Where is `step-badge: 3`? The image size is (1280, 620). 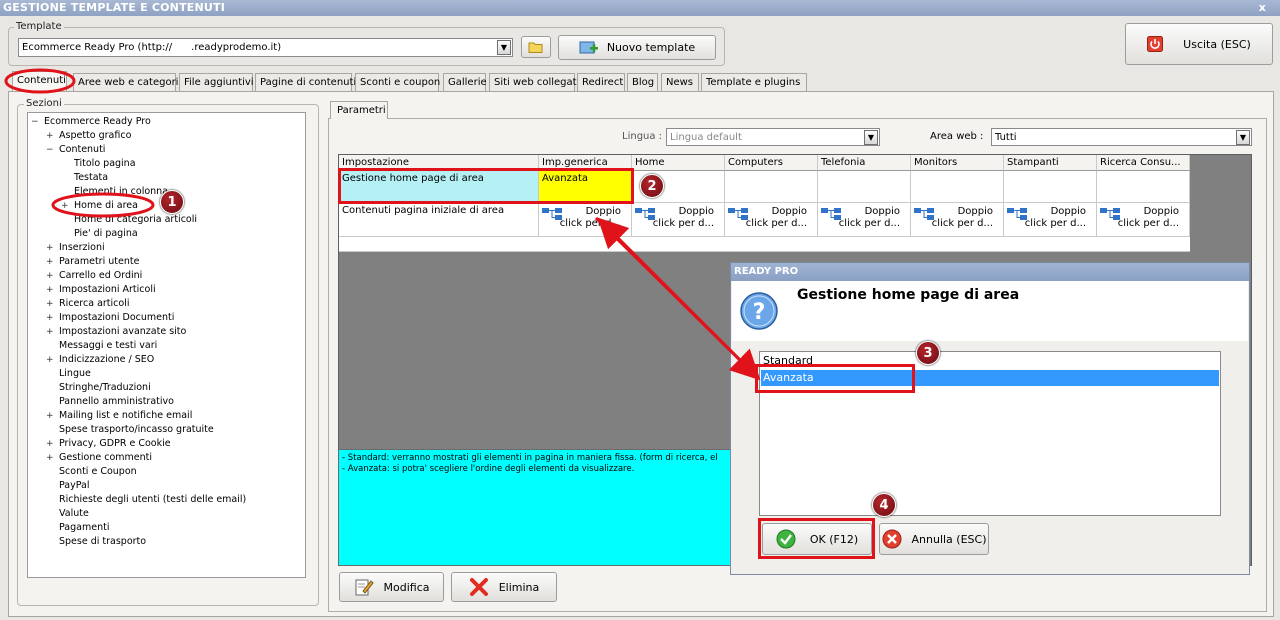 step-badge: 3 is located at coordinates (928, 353).